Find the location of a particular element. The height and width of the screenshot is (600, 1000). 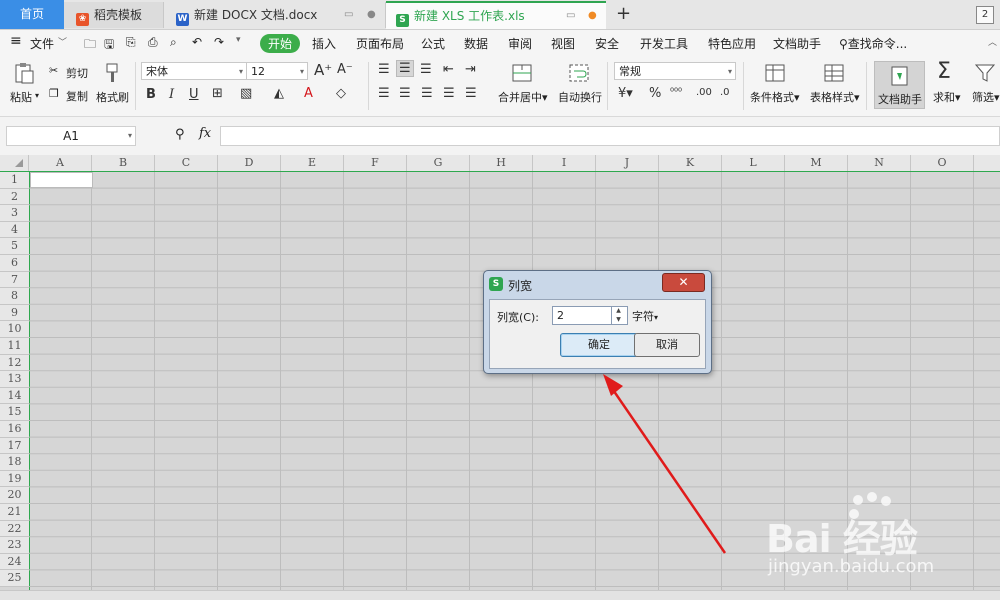

menu-insert: 插入 is located at coordinates (324, 43).